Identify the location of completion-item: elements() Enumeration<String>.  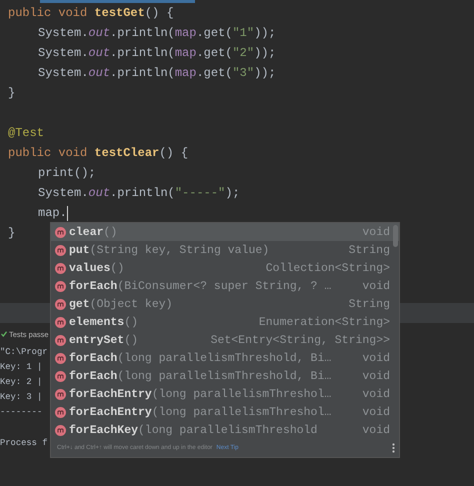
(225, 322).